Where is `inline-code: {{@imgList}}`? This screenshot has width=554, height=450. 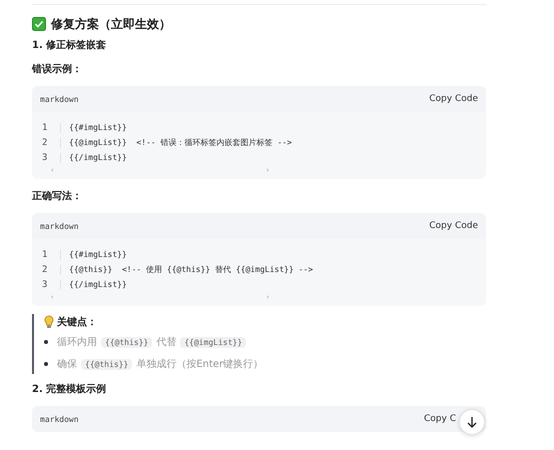 inline-code: {{@imgList}} is located at coordinates (213, 342).